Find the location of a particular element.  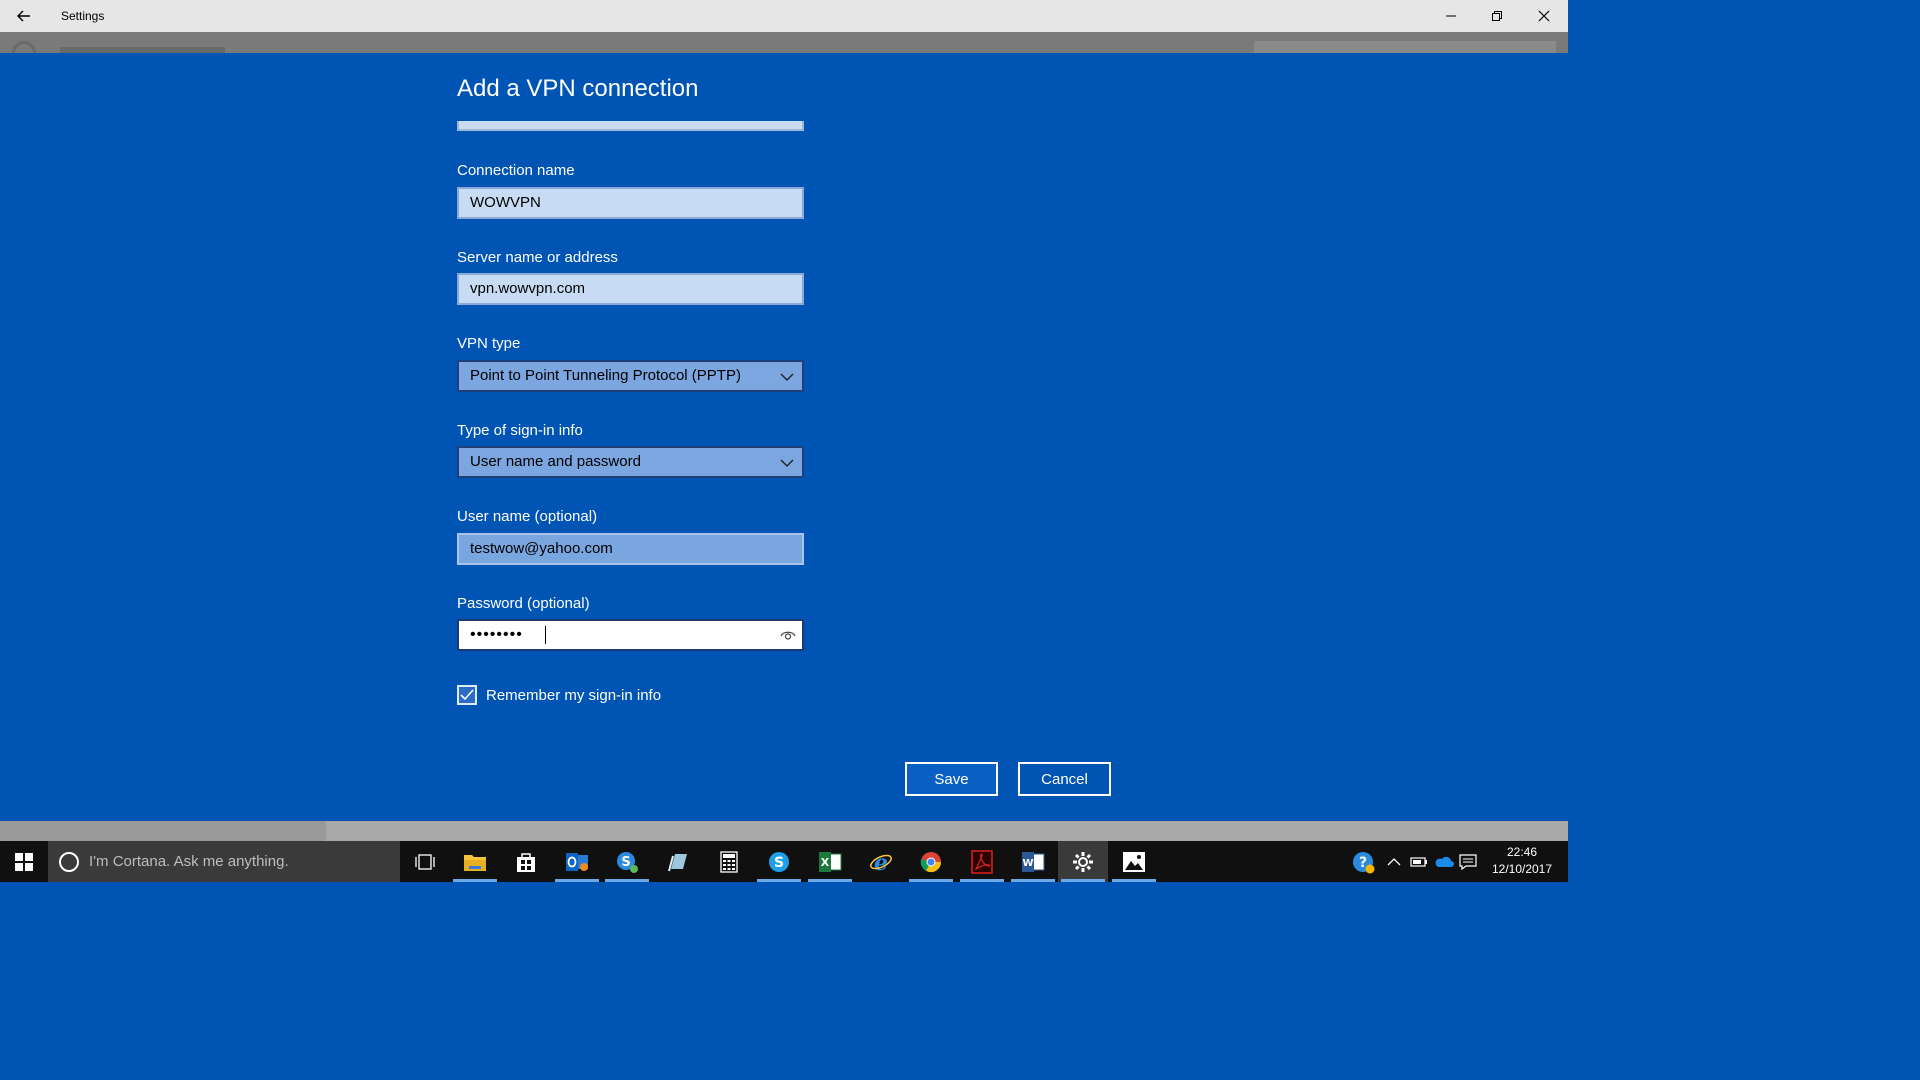

vpn-type-label: VPN type is located at coordinates (489, 343).